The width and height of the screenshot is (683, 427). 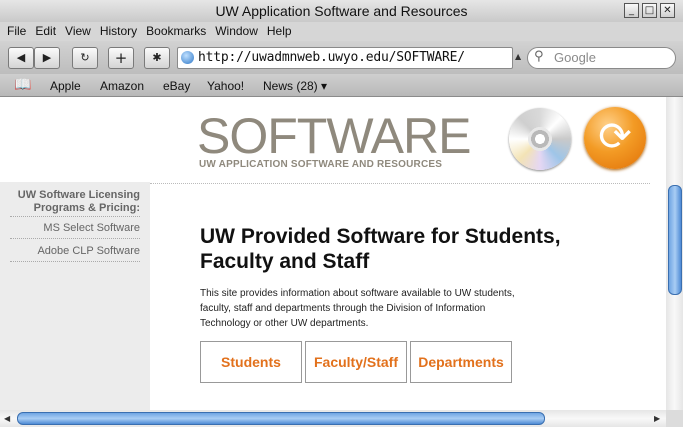 What do you see at coordinates (233, 31) in the screenshot?
I see `menu-window: Window` at bounding box center [233, 31].